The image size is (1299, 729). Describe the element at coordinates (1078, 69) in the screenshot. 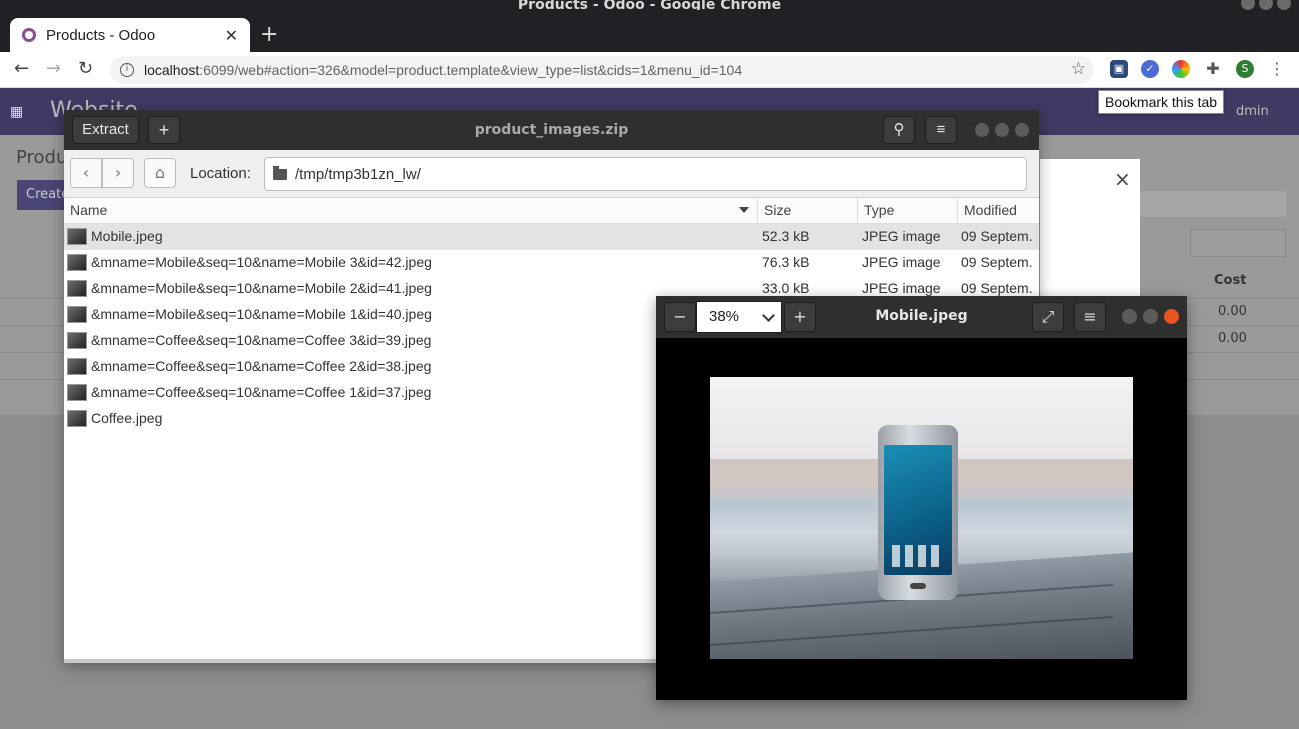

I see `bookmark-star-icon: ☆` at that location.